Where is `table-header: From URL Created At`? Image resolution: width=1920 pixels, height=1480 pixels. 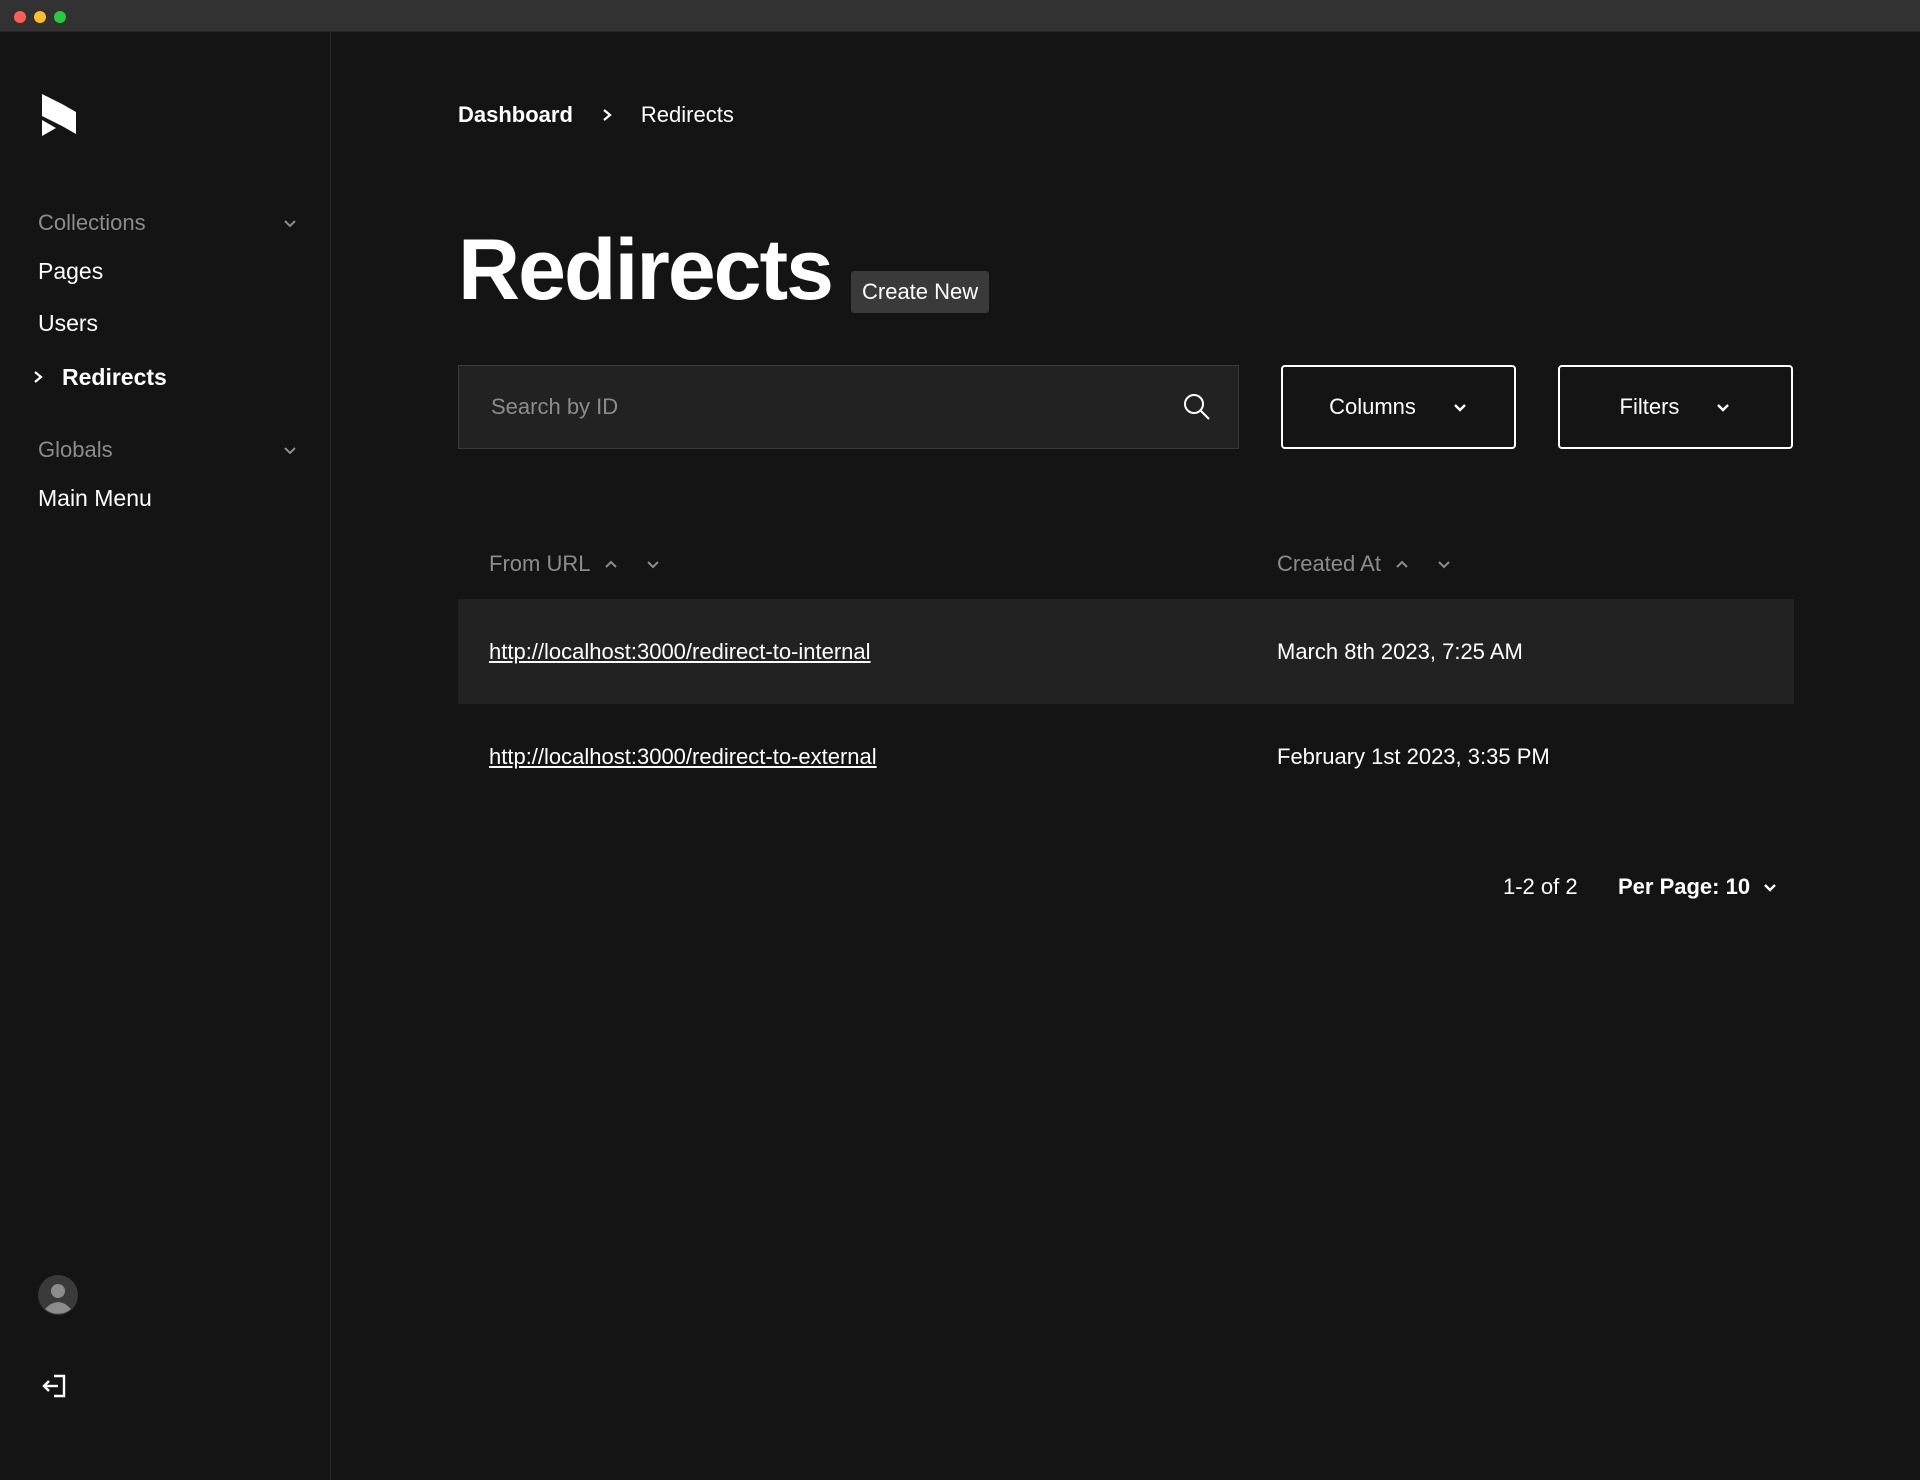
table-header: From URL Created At is located at coordinates (1126, 564).